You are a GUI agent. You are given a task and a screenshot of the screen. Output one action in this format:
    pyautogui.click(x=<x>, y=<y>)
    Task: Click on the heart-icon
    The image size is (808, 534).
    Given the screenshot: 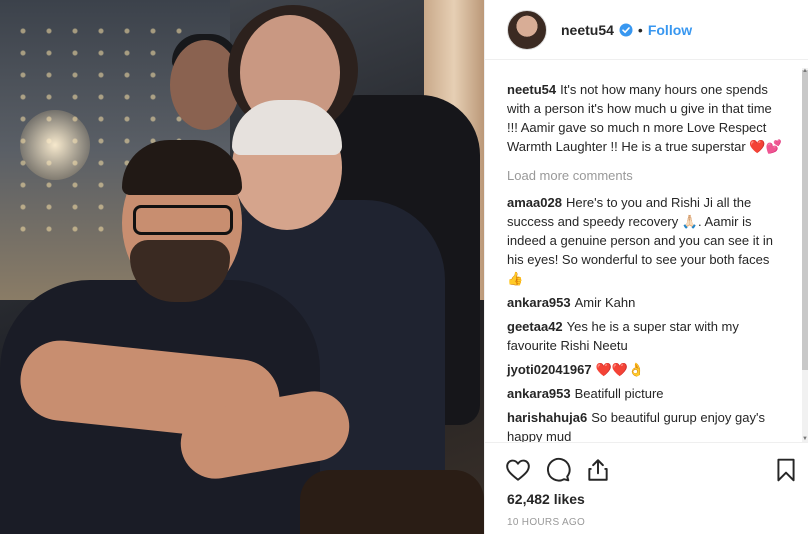 What is the action you would take?
    pyautogui.click(x=518, y=470)
    